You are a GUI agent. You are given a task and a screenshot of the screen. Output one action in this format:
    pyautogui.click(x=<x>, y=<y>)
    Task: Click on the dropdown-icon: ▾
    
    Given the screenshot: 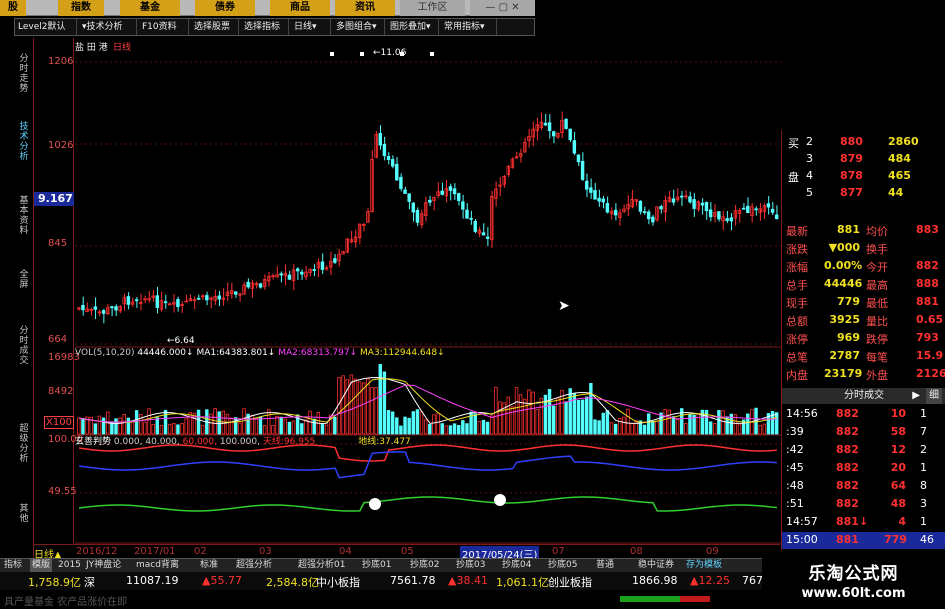 What is the action you would take?
    pyautogui.click(x=374, y=27)
    